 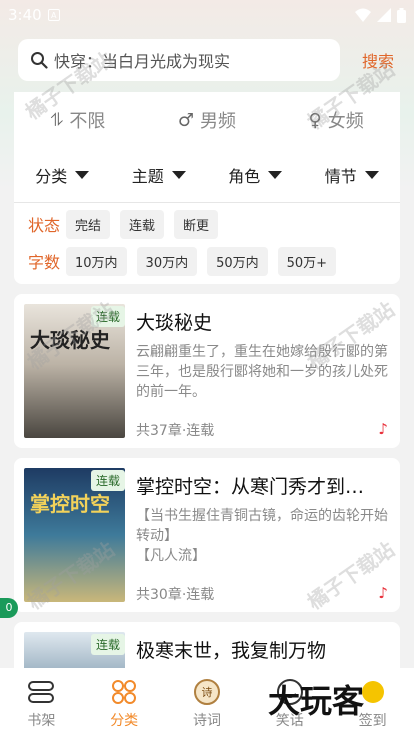 I want to click on dropdown-plot: 情节, so click(x=352, y=175).